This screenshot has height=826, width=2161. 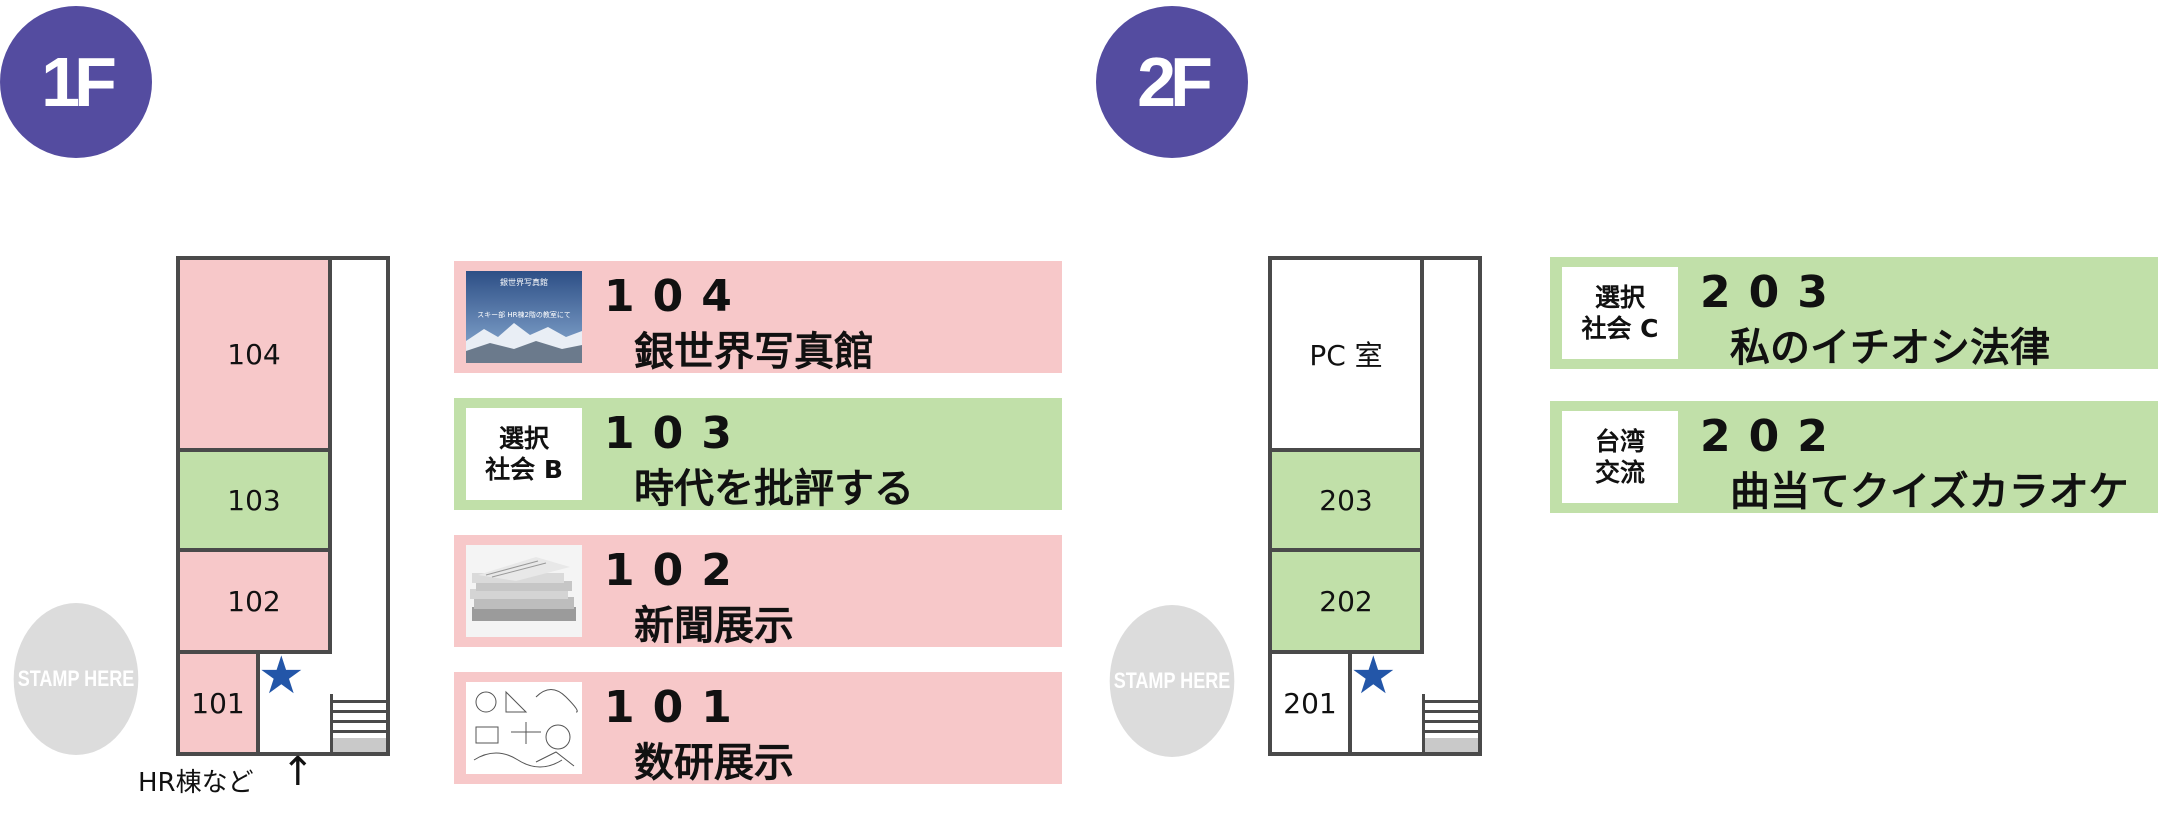 What do you see at coordinates (524, 314) in the screenshot?
I see `thumbnail-caption: スキー部 HR棟2階の教室にて` at bounding box center [524, 314].